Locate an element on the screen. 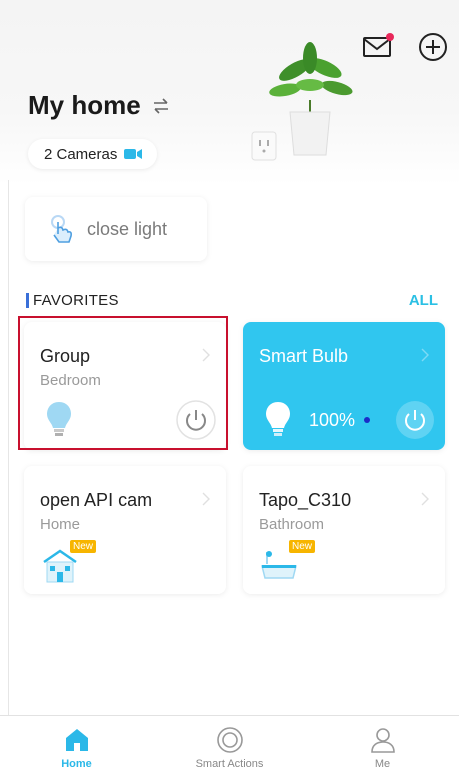 Image resolution: width=459 pixels, height=771 pixels. cameras-pill: 2 Cameras is located at coordinates (93, 154).